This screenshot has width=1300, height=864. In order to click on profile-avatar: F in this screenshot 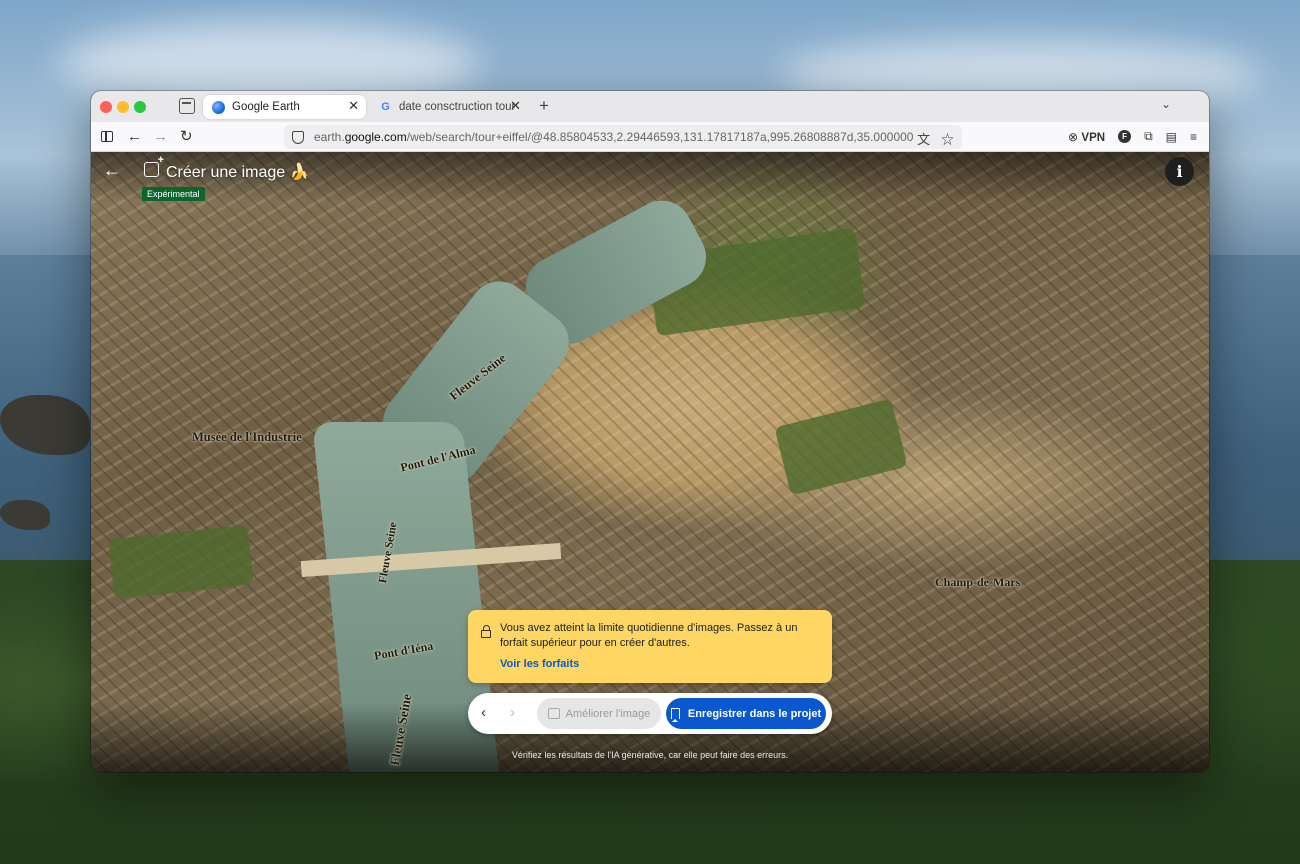, I will do `click(1125, 136)`.